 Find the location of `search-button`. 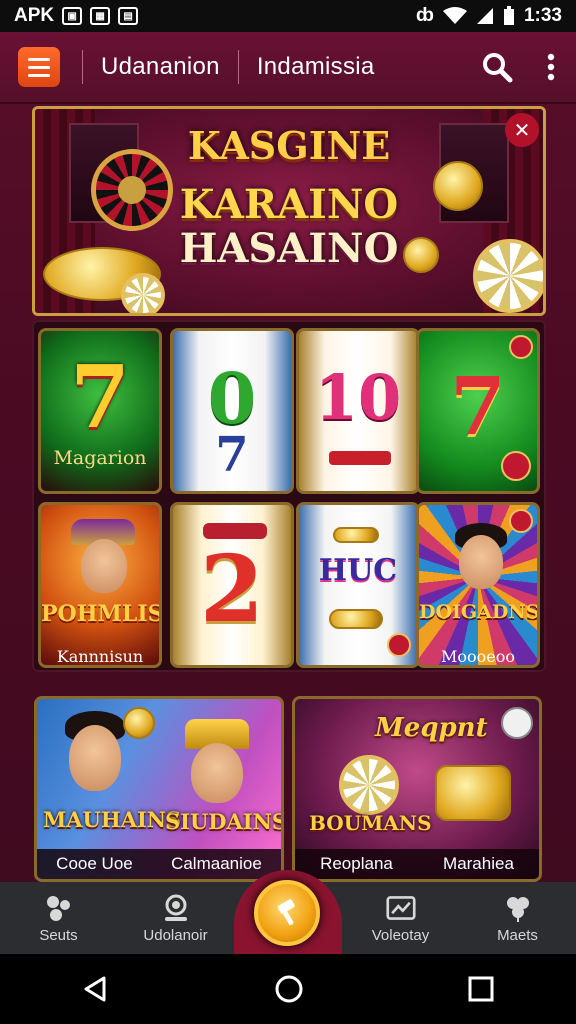

search-button is located at coordinates (497, 67).